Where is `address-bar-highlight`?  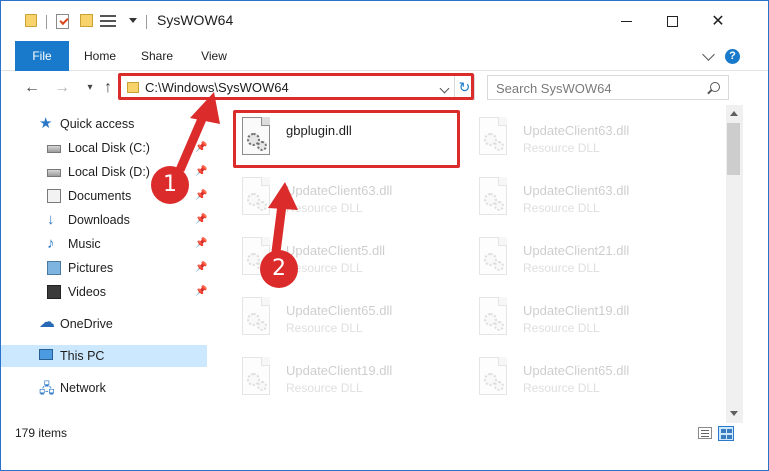 address-bar-highlight is located at coordinates (296, 86).